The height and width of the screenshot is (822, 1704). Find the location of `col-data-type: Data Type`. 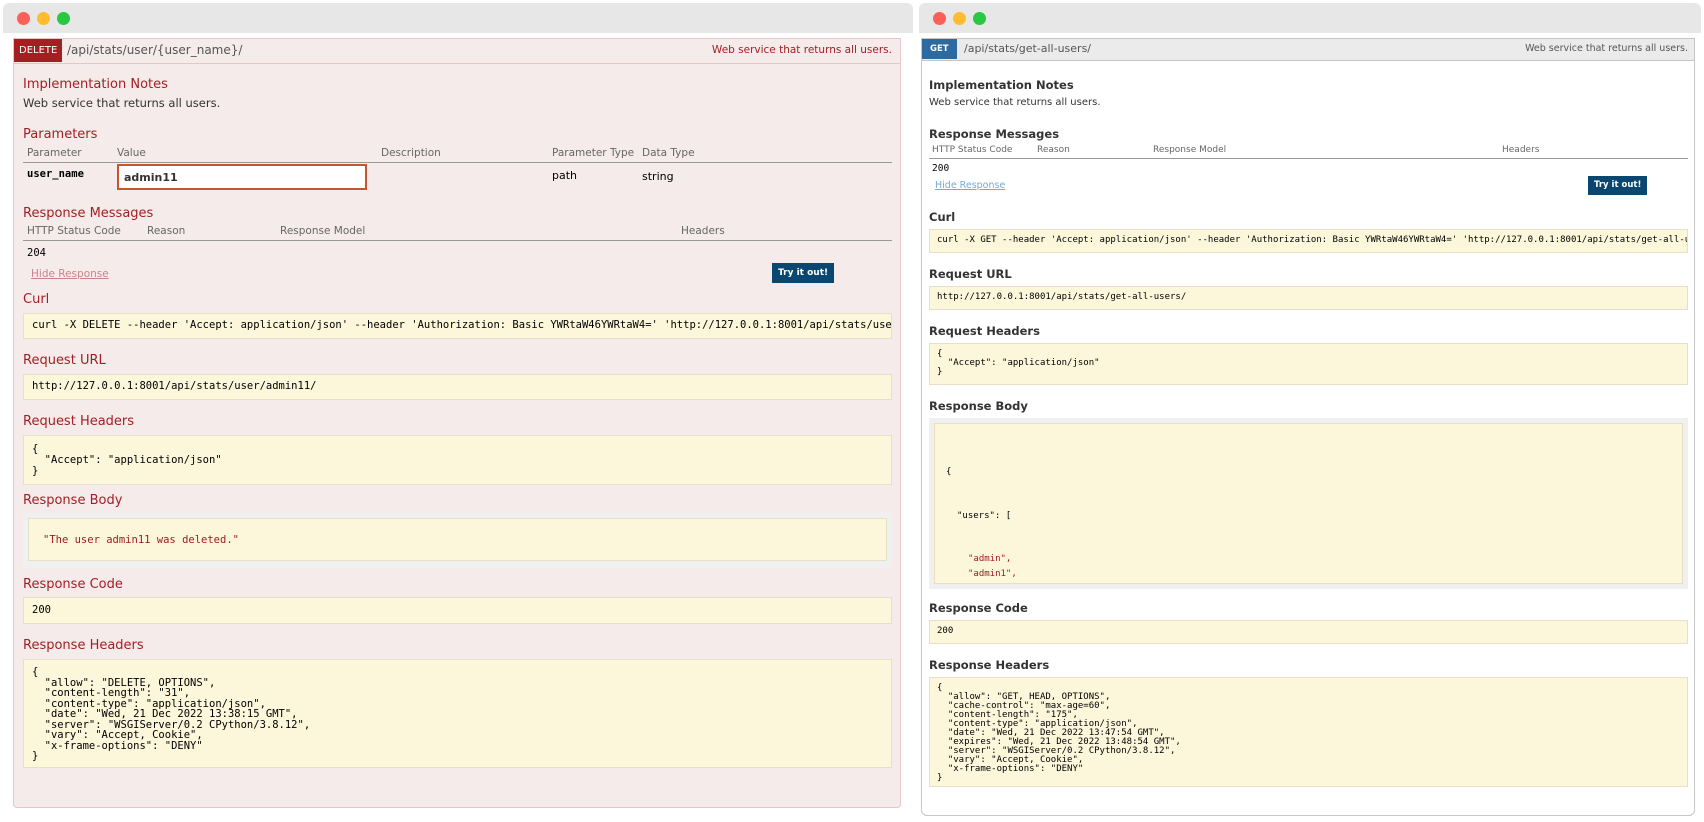

col-data-type: Data Type is located at coordinates (668, 153).